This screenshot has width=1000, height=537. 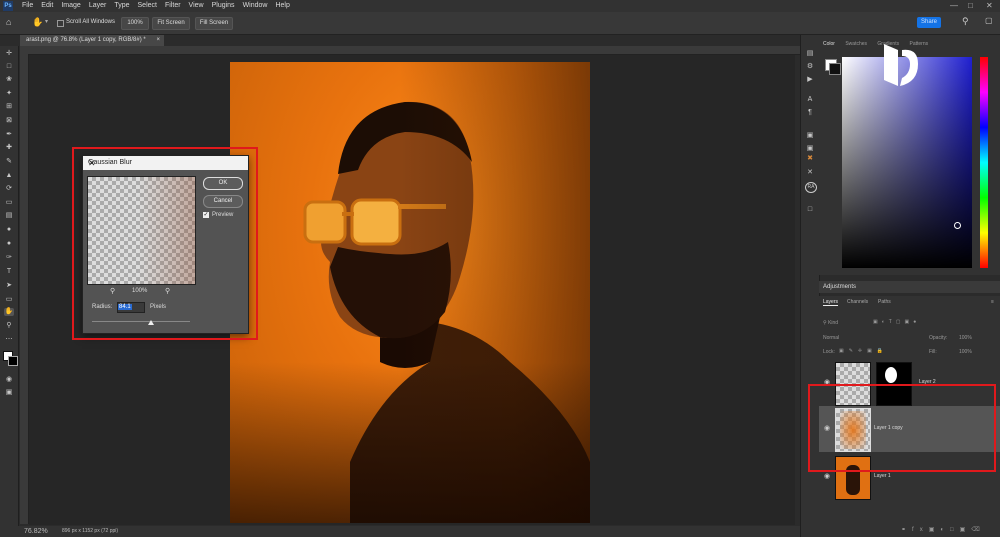 What do you see at coordinates (165, 243) in the screenshot?
I see `highlight-box-dialog` at bounding box center [165, 243].